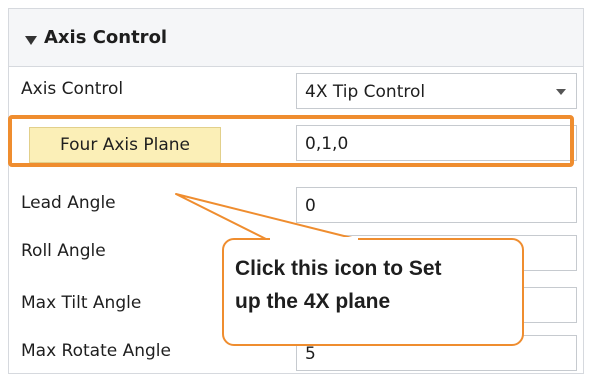 This screenshot has height=378, width=589. Describe the element at coordinates (338, 268) in the screenshot. I see `callout-line-1: Click this icon to Set` at that location.